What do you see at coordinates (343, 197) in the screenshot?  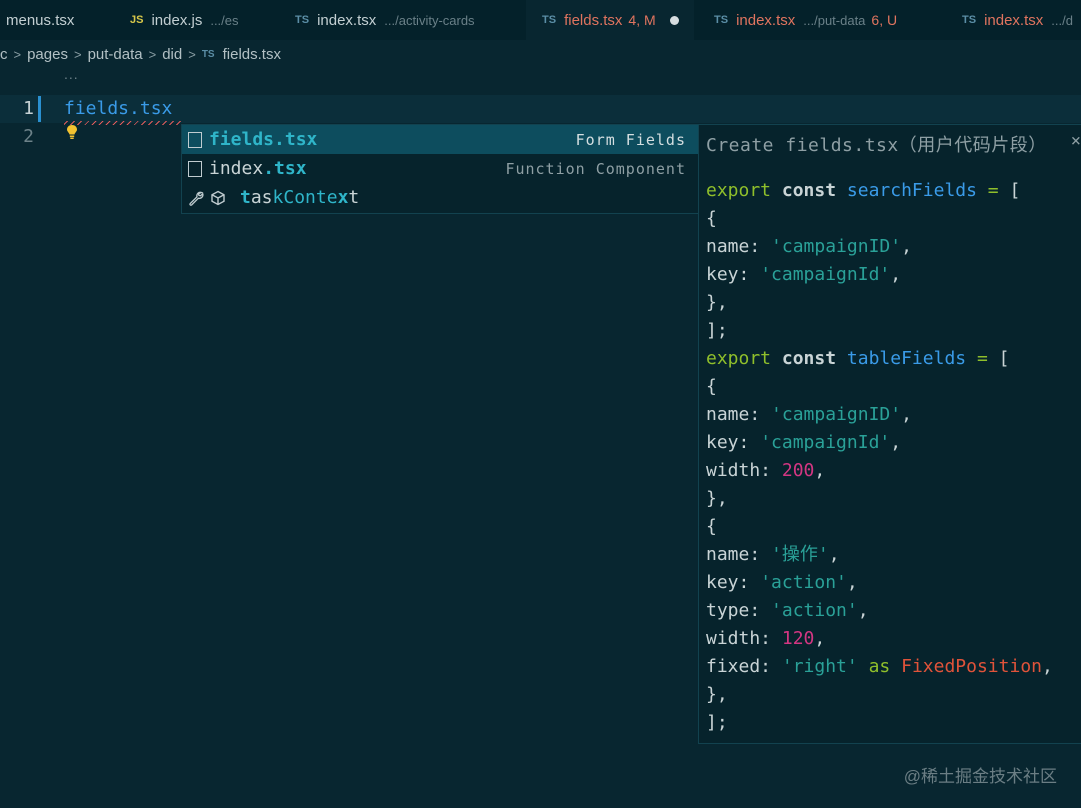 I see `suggest-label-match: x` at bounding box center [343, 197].